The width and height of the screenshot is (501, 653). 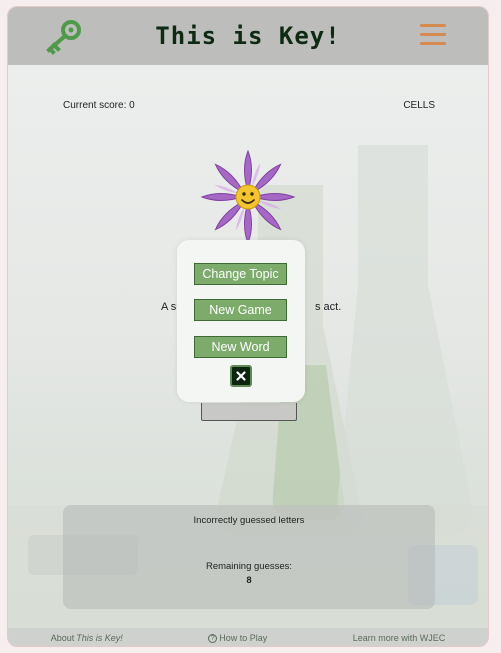 I want to click on learn-more-link: Learn more with WJEC, so click(x=399, y=638).